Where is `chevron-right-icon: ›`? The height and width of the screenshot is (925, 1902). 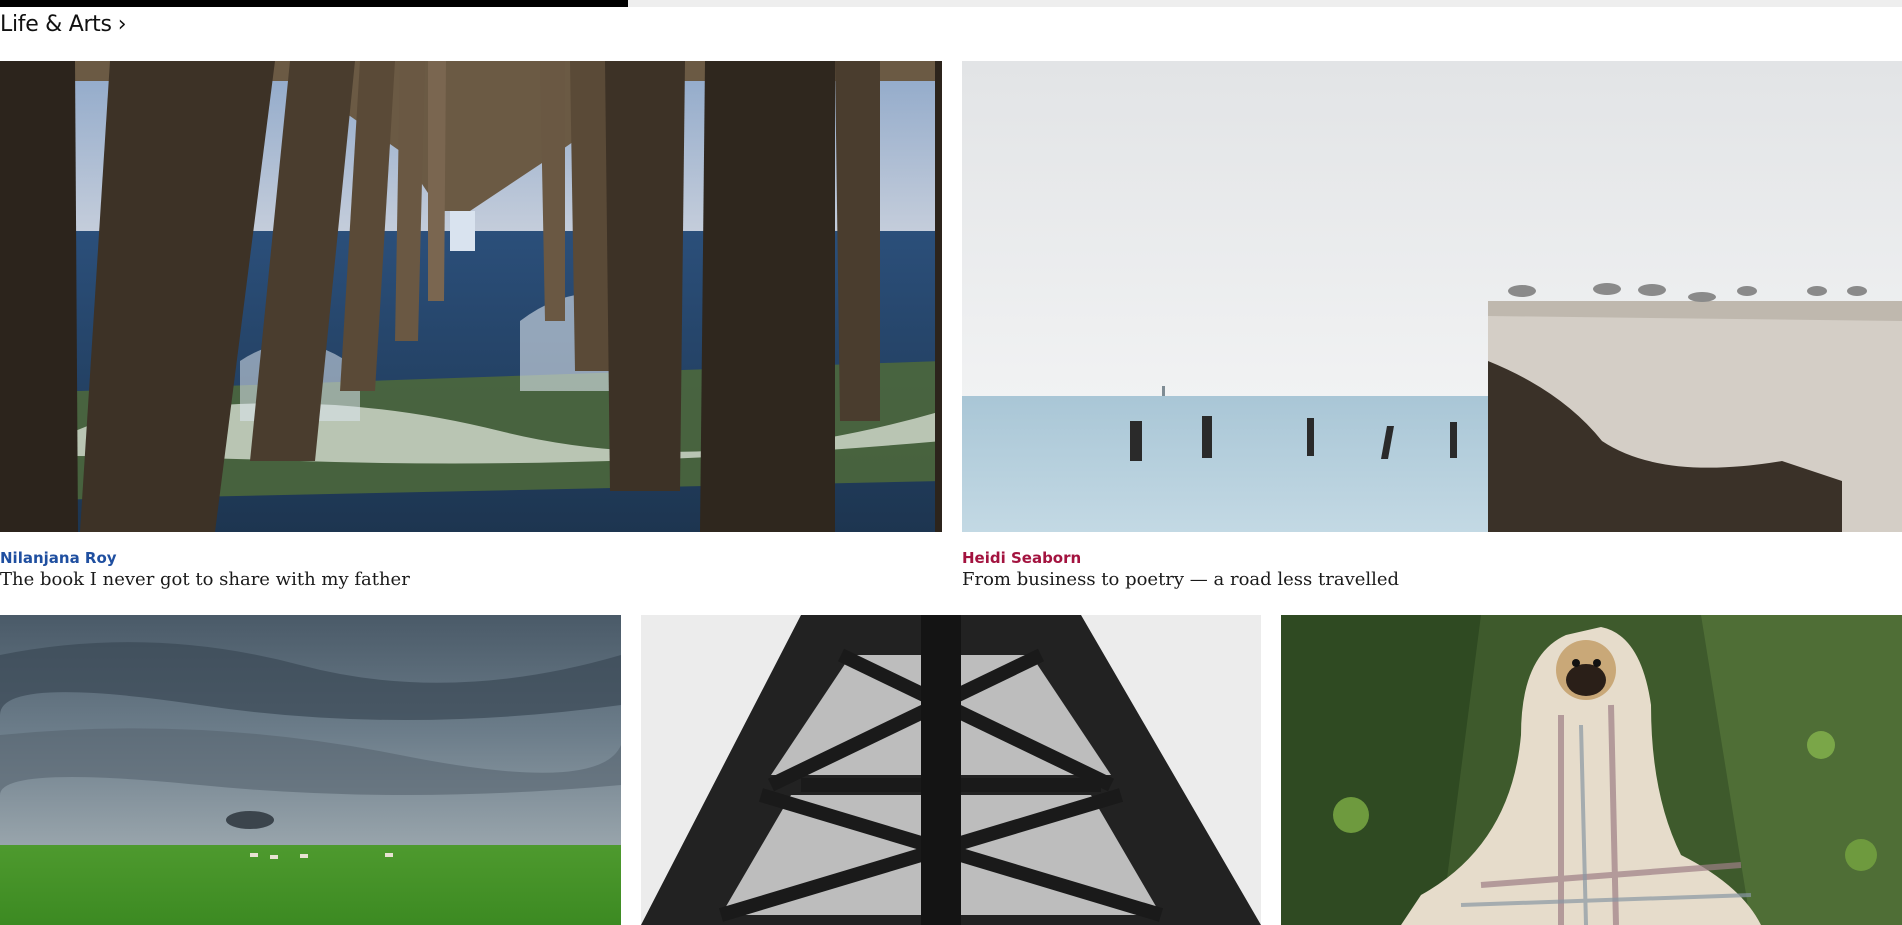 chevron-right-icon: › is located at coordinates (122, 24).